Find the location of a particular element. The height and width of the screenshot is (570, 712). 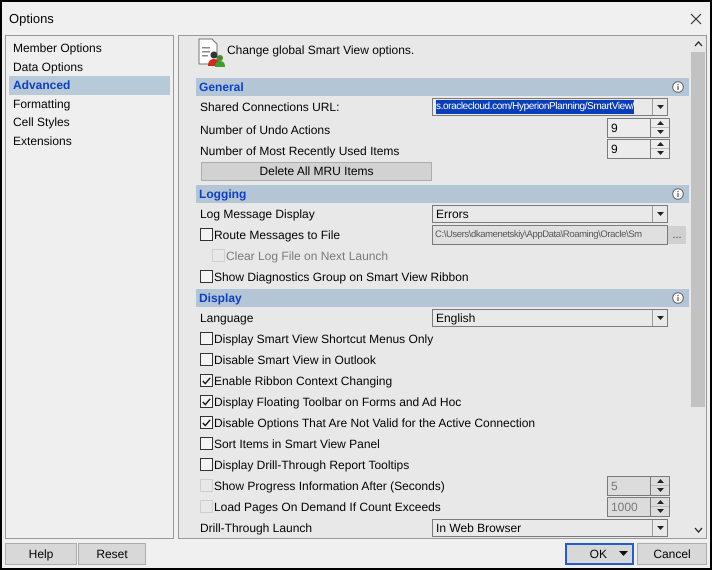

spinner-value: 5 is located at coordinates (614, 486).